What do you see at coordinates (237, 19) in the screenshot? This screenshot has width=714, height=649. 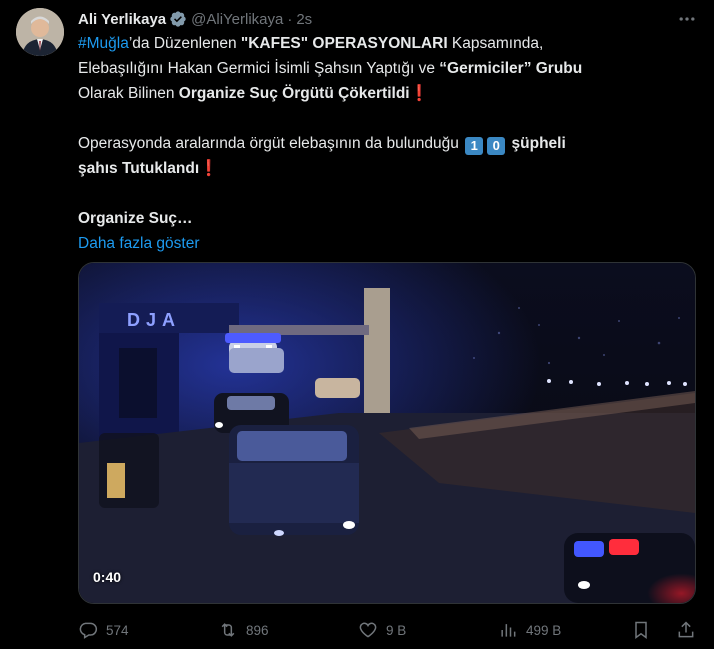 I see `author-handle: @AliYerlikaya` at bounding box center [237, 19].